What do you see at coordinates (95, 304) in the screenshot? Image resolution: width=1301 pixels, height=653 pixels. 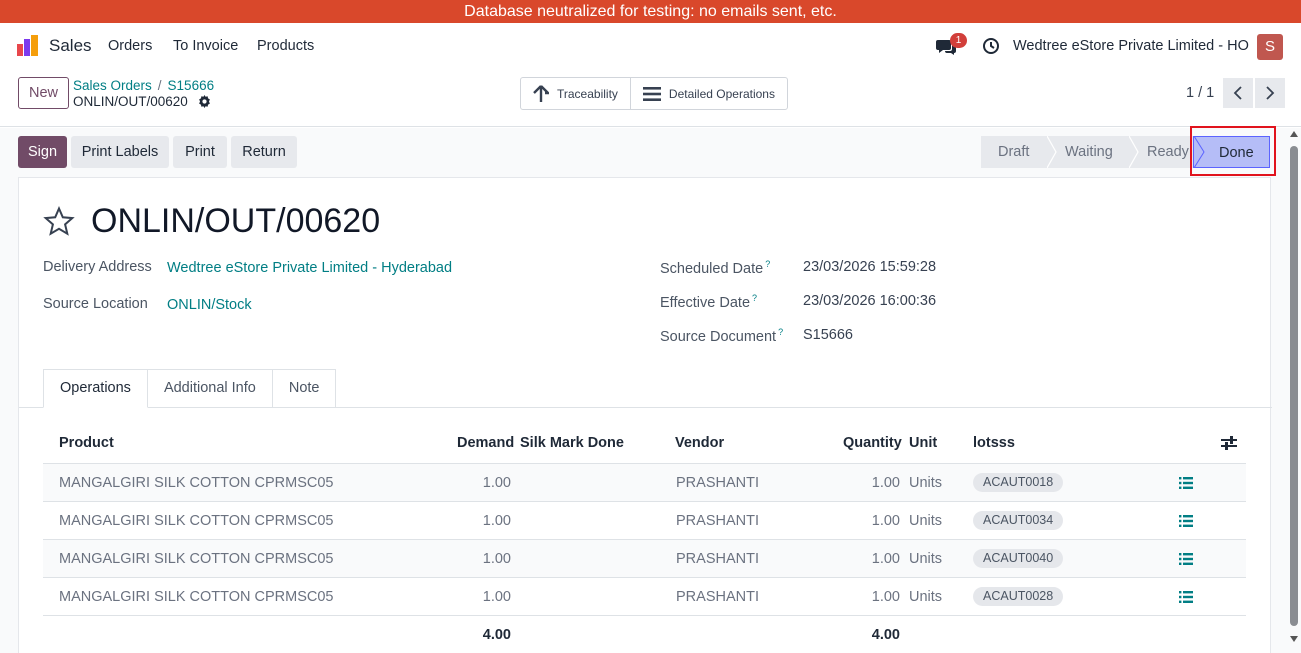 I see `source-location-label: Source Location` at bounding box center [95, 304].